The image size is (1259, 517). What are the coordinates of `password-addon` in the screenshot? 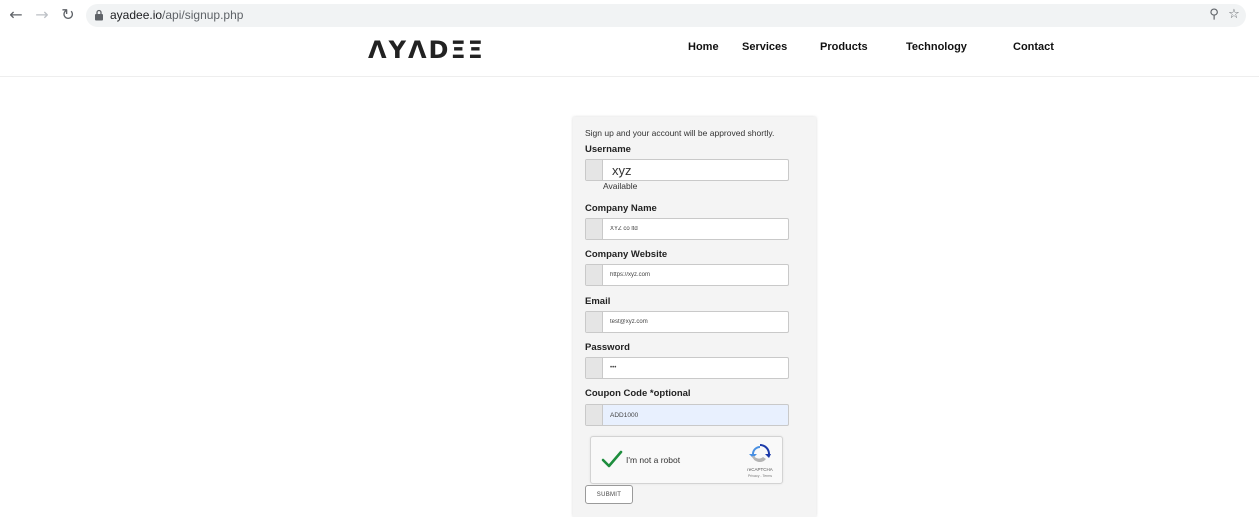 It's located at (594, 368).